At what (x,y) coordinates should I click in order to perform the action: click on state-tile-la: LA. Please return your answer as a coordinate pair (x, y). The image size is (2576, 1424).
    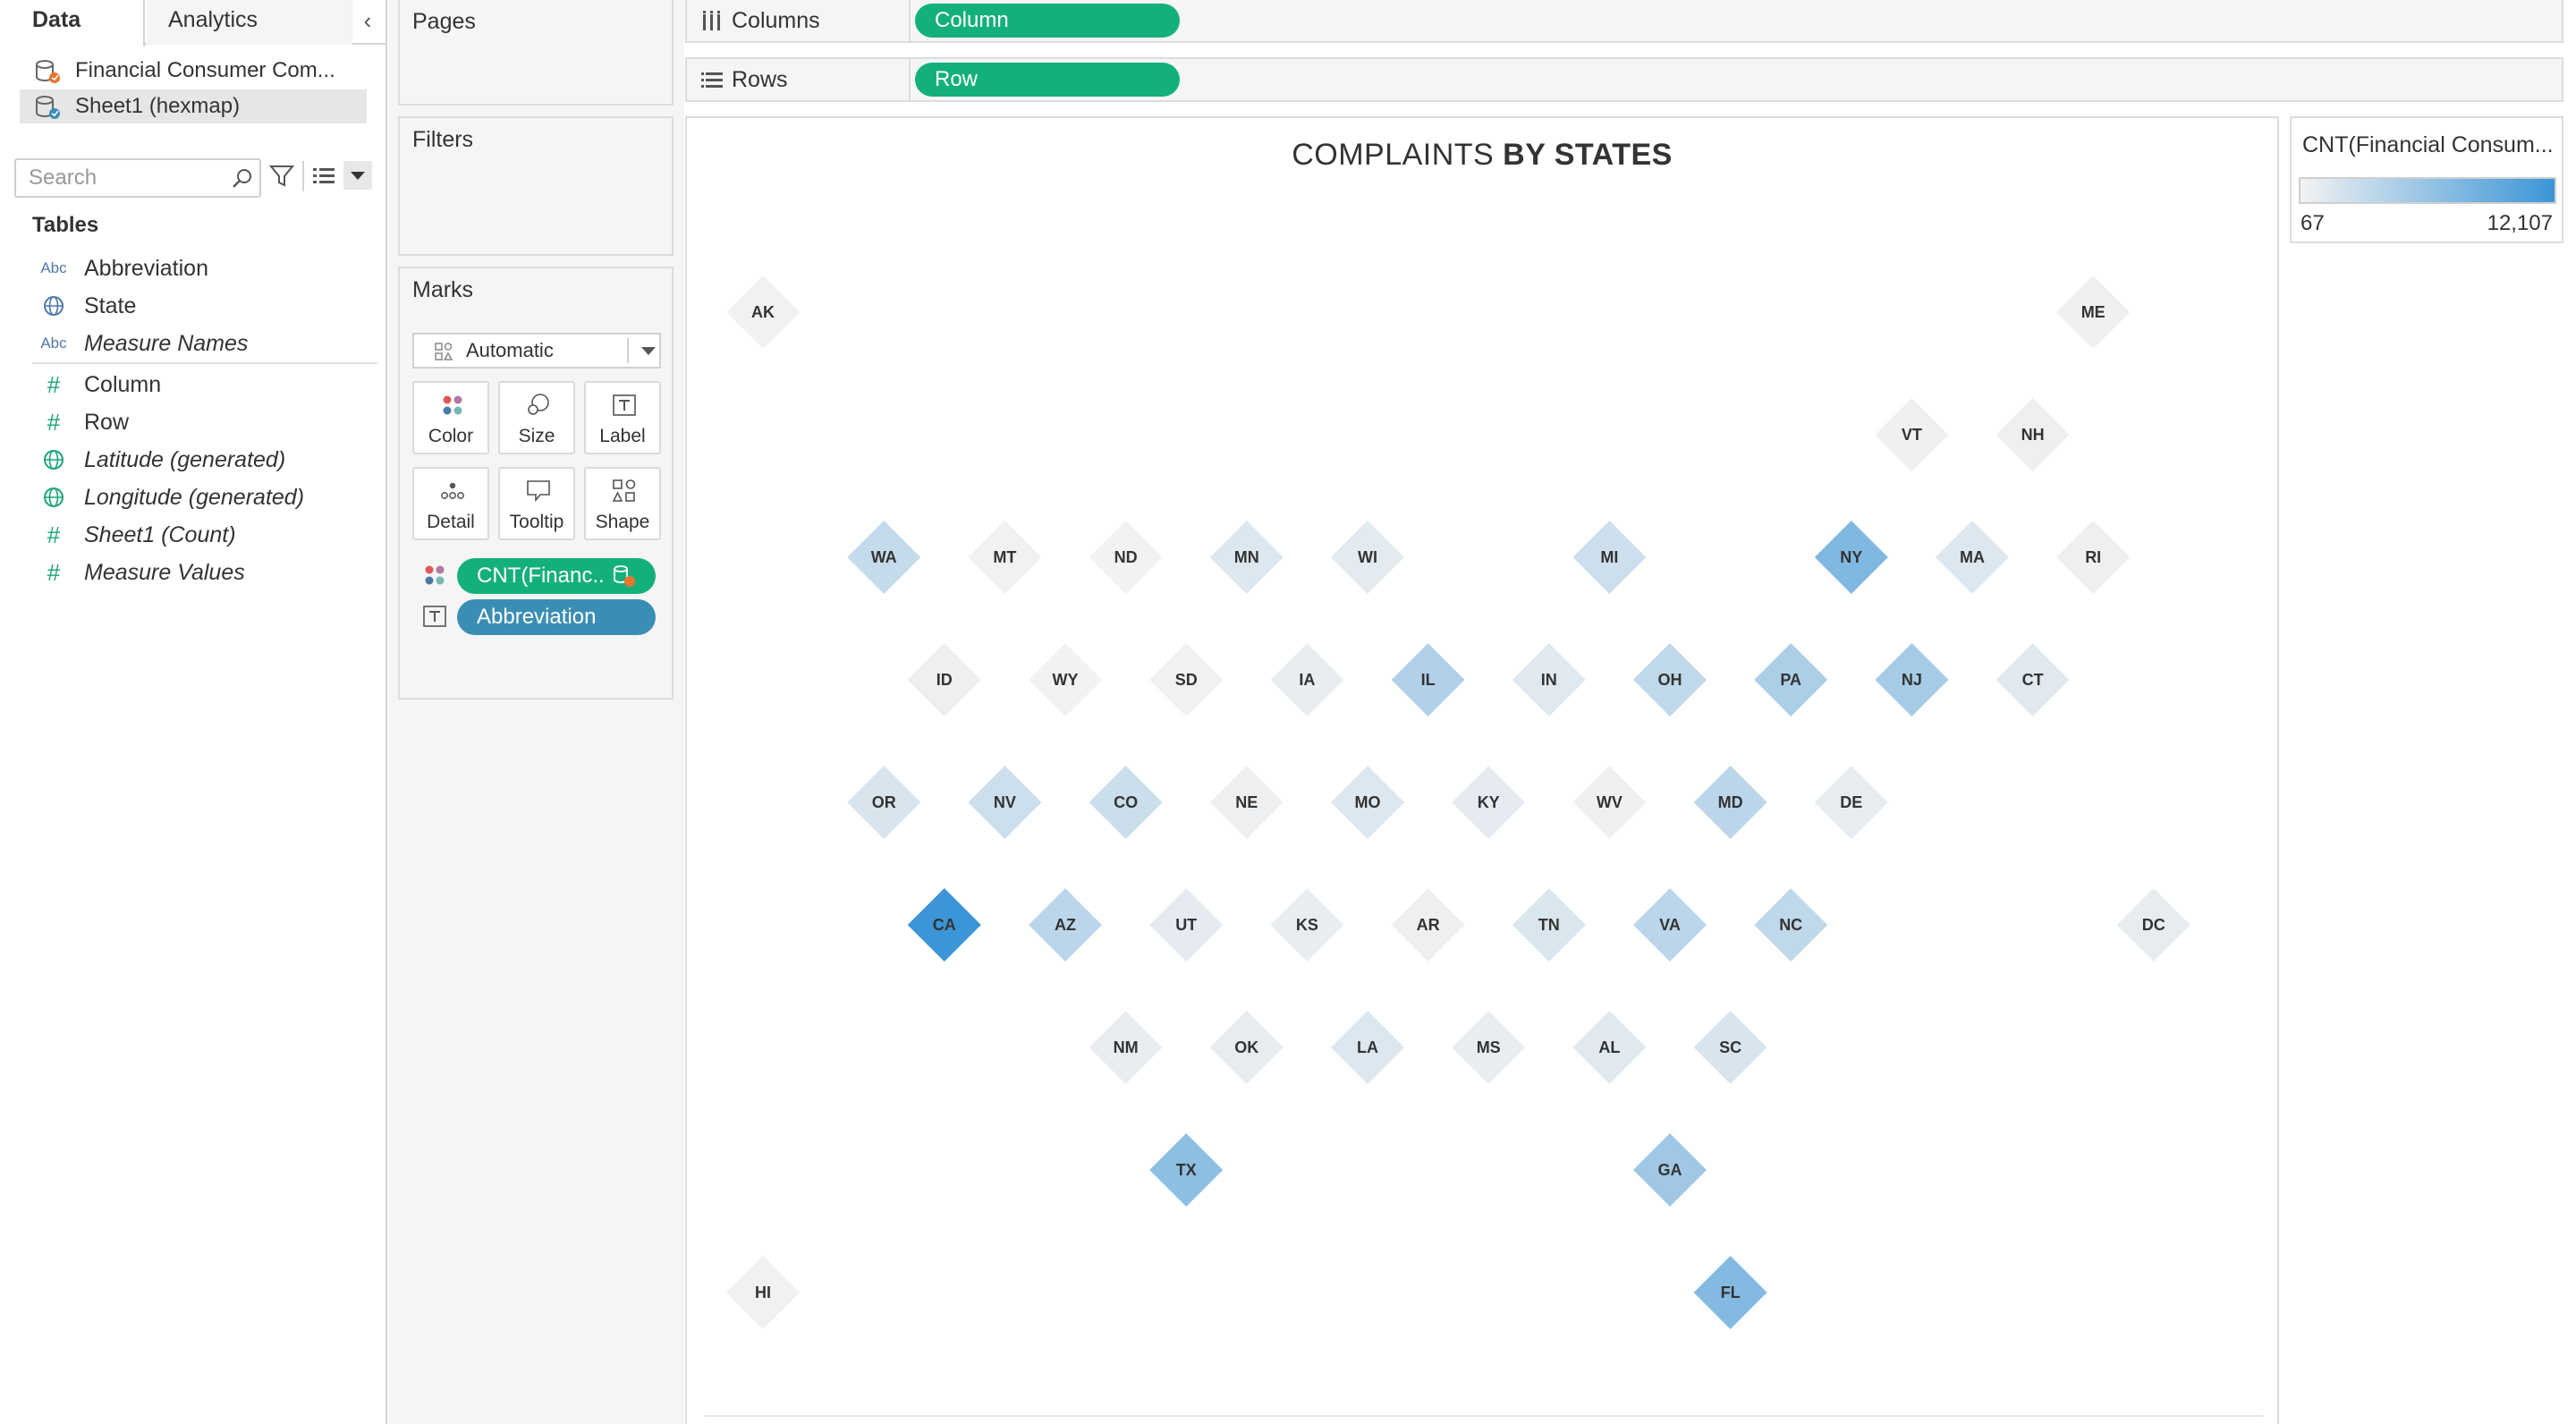
    Looking at the image, I should click on (1367, 1047).